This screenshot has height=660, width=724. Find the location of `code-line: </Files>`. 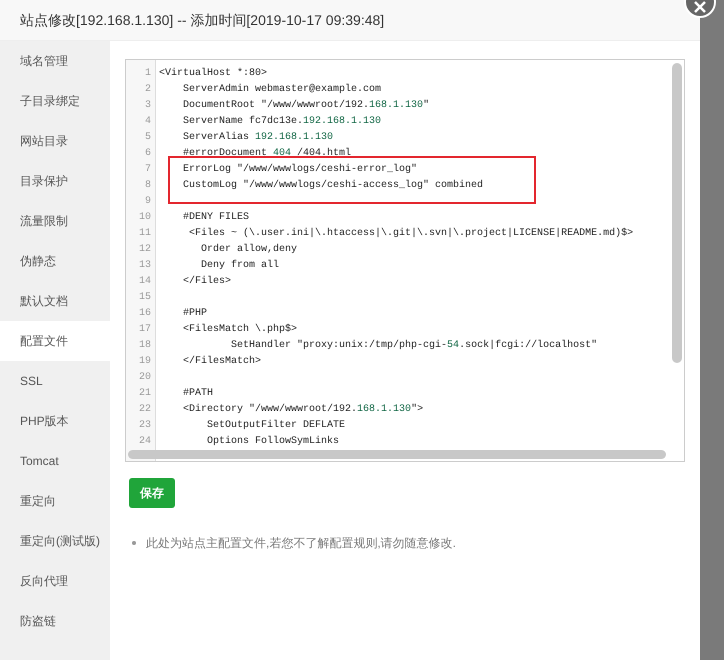

code-line: </Files> is located at coordinates (207, 281).